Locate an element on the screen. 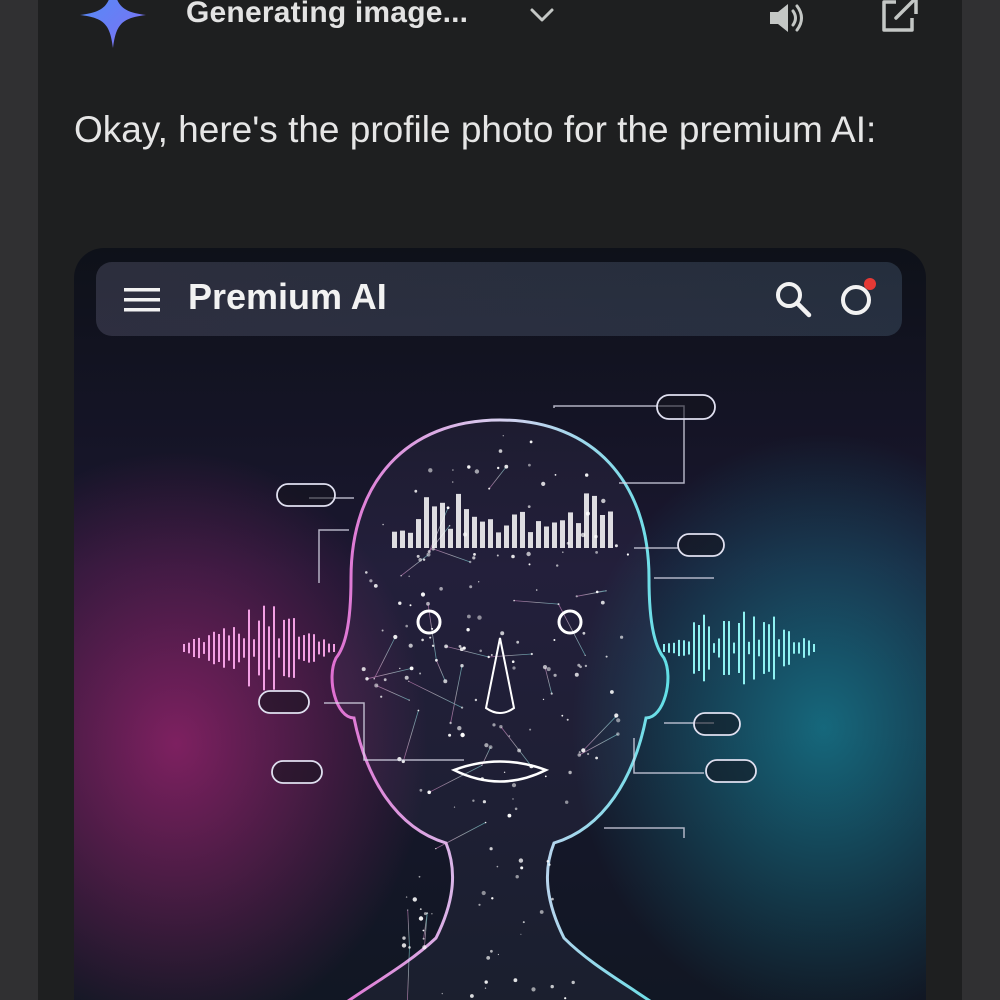  search-icon is located at coordinates (793, 299).